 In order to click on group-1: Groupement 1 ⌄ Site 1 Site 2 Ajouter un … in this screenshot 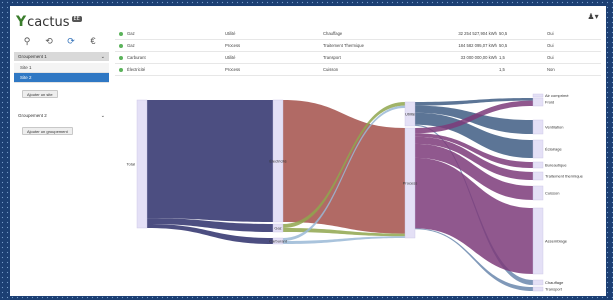, I will do `click(61, 77)`.